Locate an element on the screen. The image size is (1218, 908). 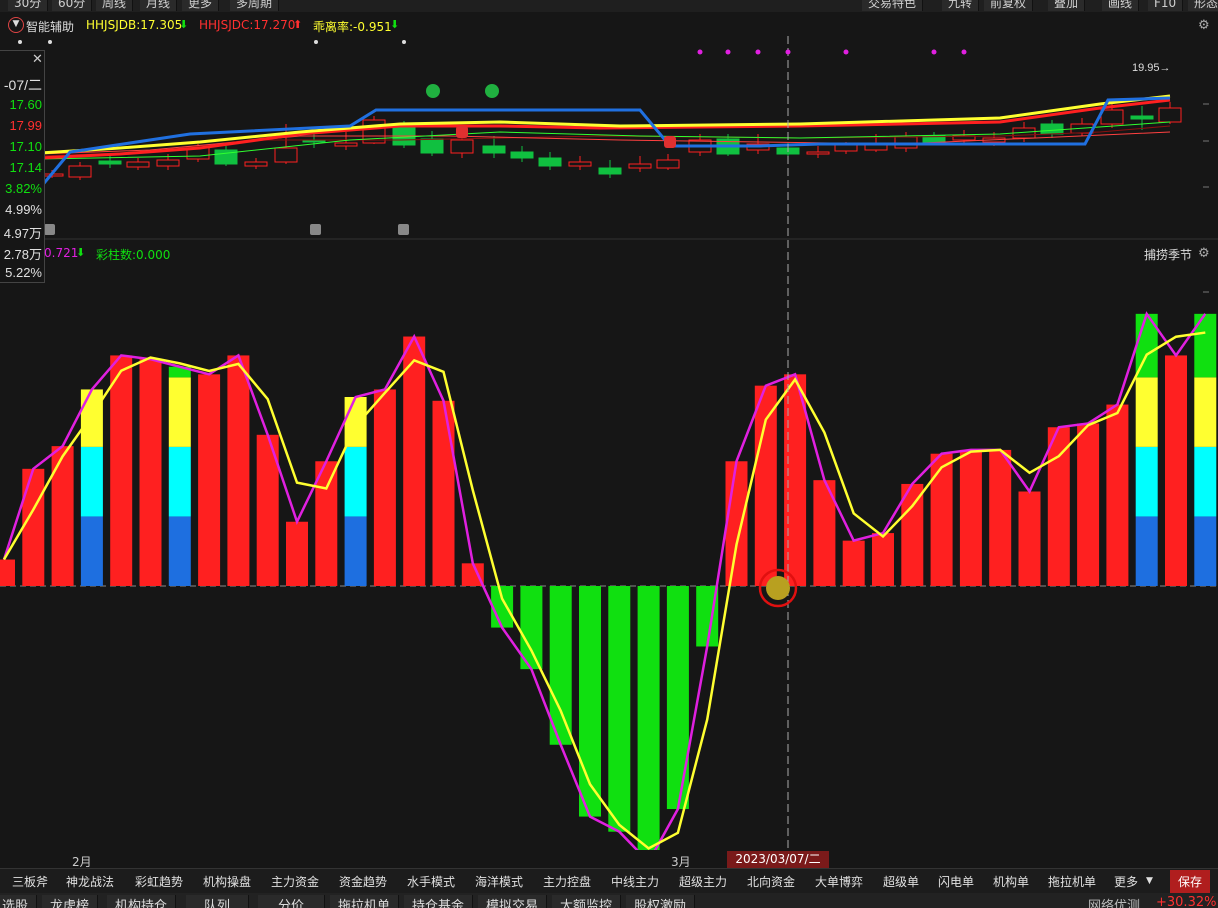
tab-xuangu: 选股 is located at coordinates (19, 901).